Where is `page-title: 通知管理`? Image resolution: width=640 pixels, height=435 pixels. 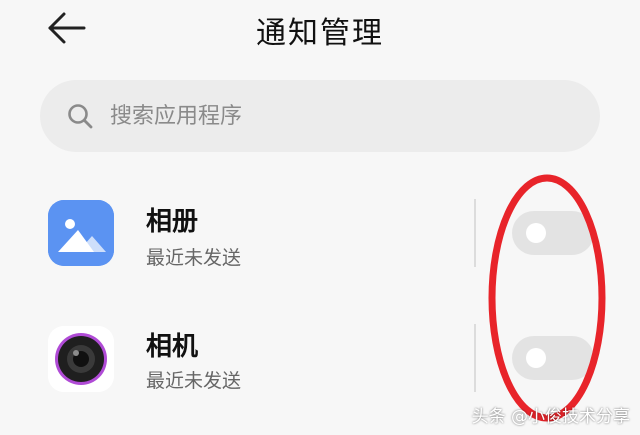 page-title: 通知管理 is located at coordinates (320, 33).